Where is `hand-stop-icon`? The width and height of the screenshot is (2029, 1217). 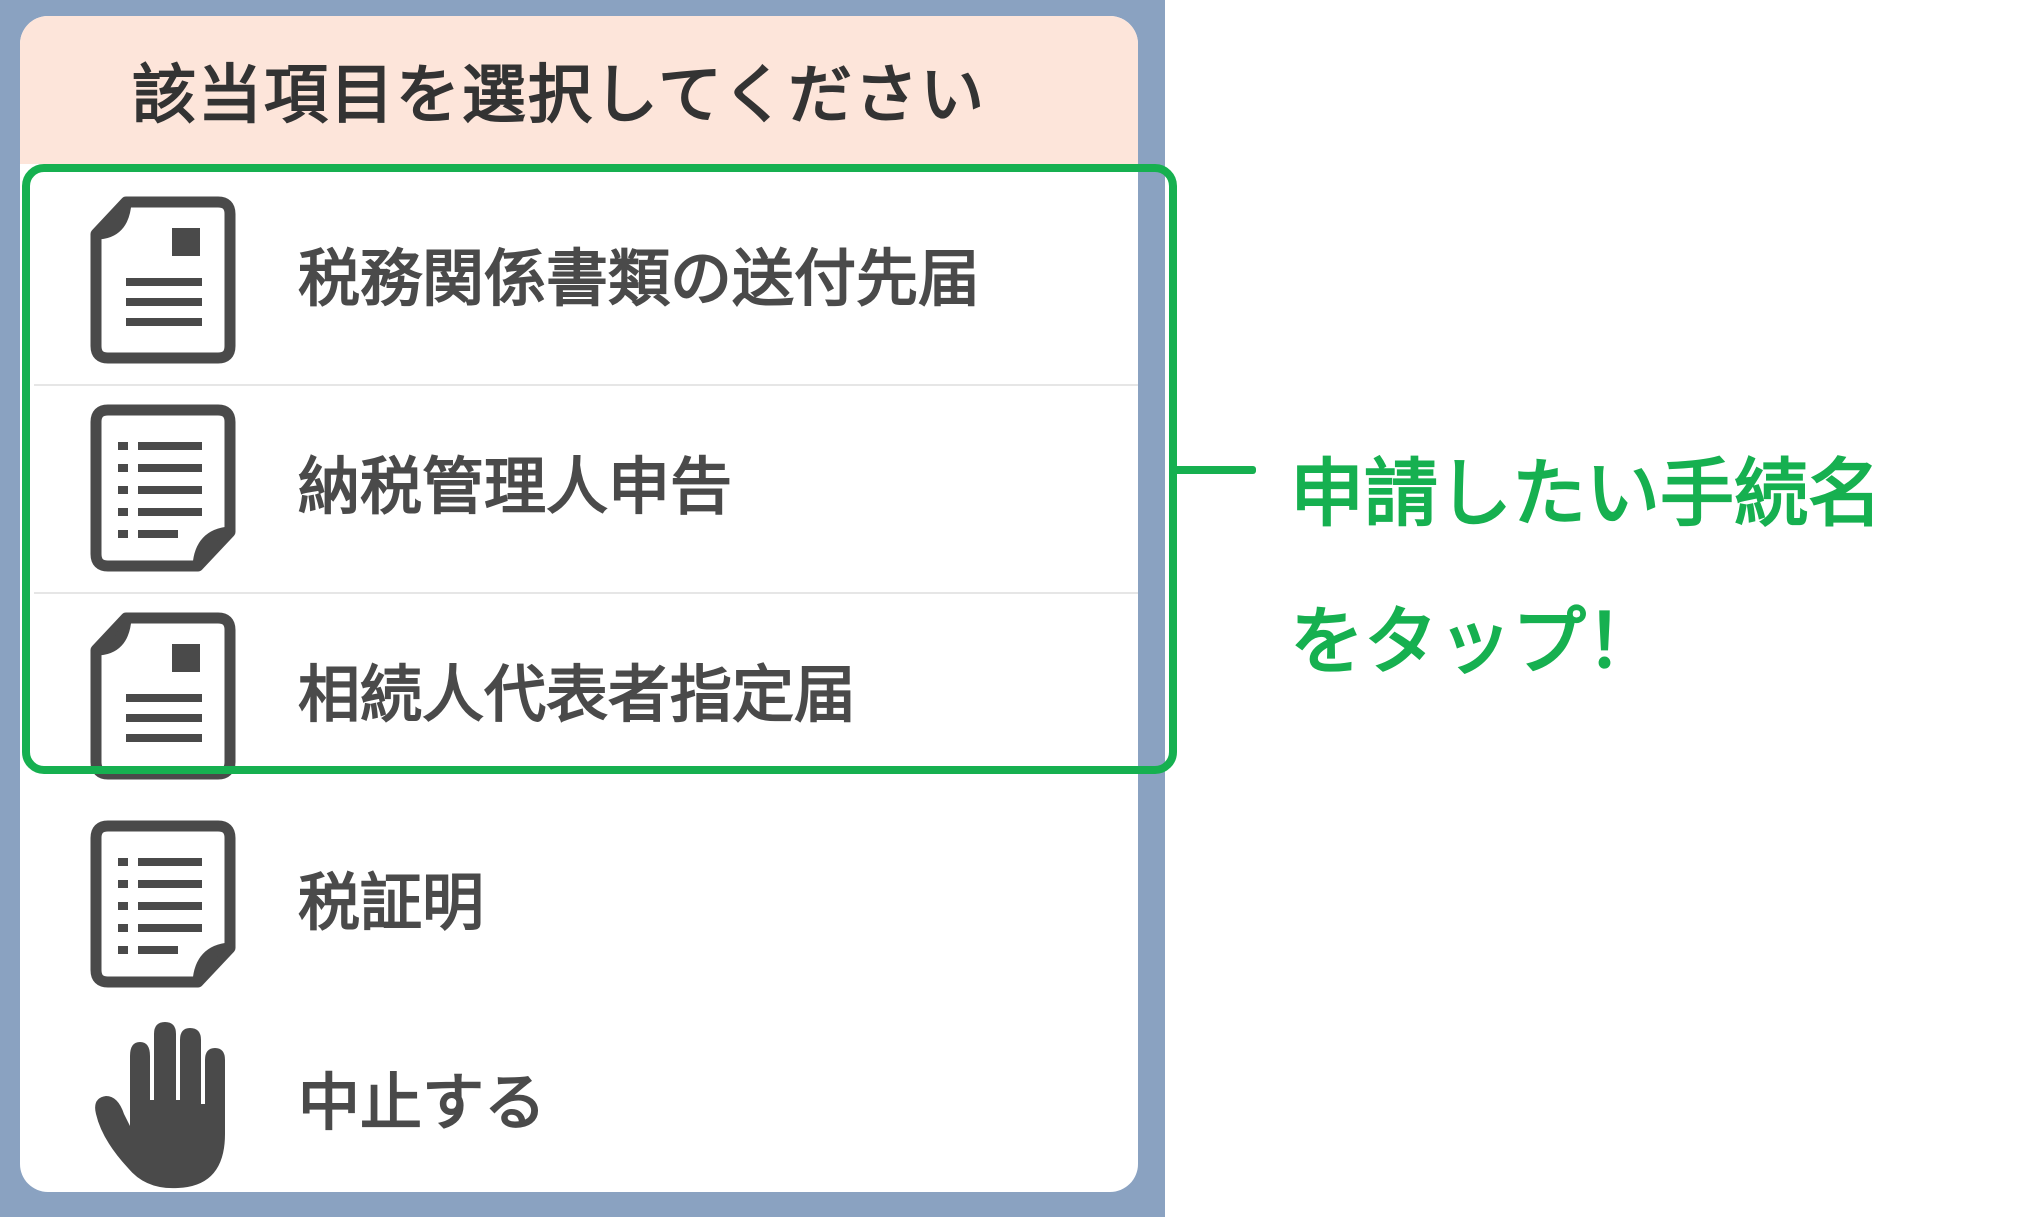 hand-stop-icon is located at coordinates (160, 1105).